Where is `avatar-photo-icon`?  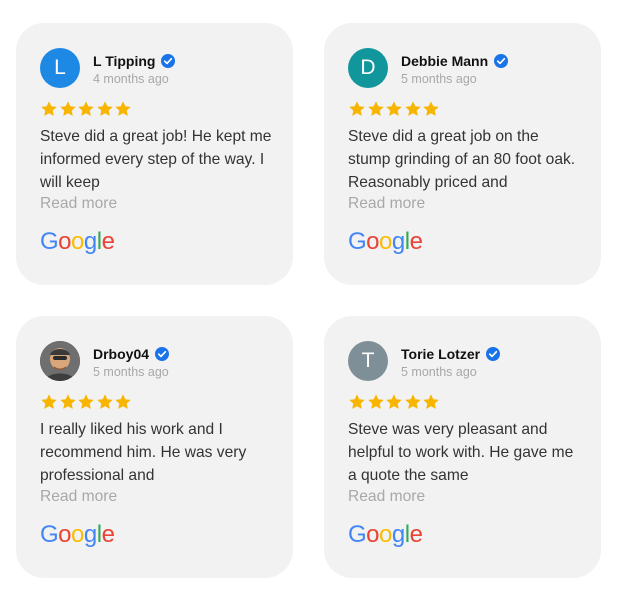 avatar-photo-icon is located at coordinates (60, 361).